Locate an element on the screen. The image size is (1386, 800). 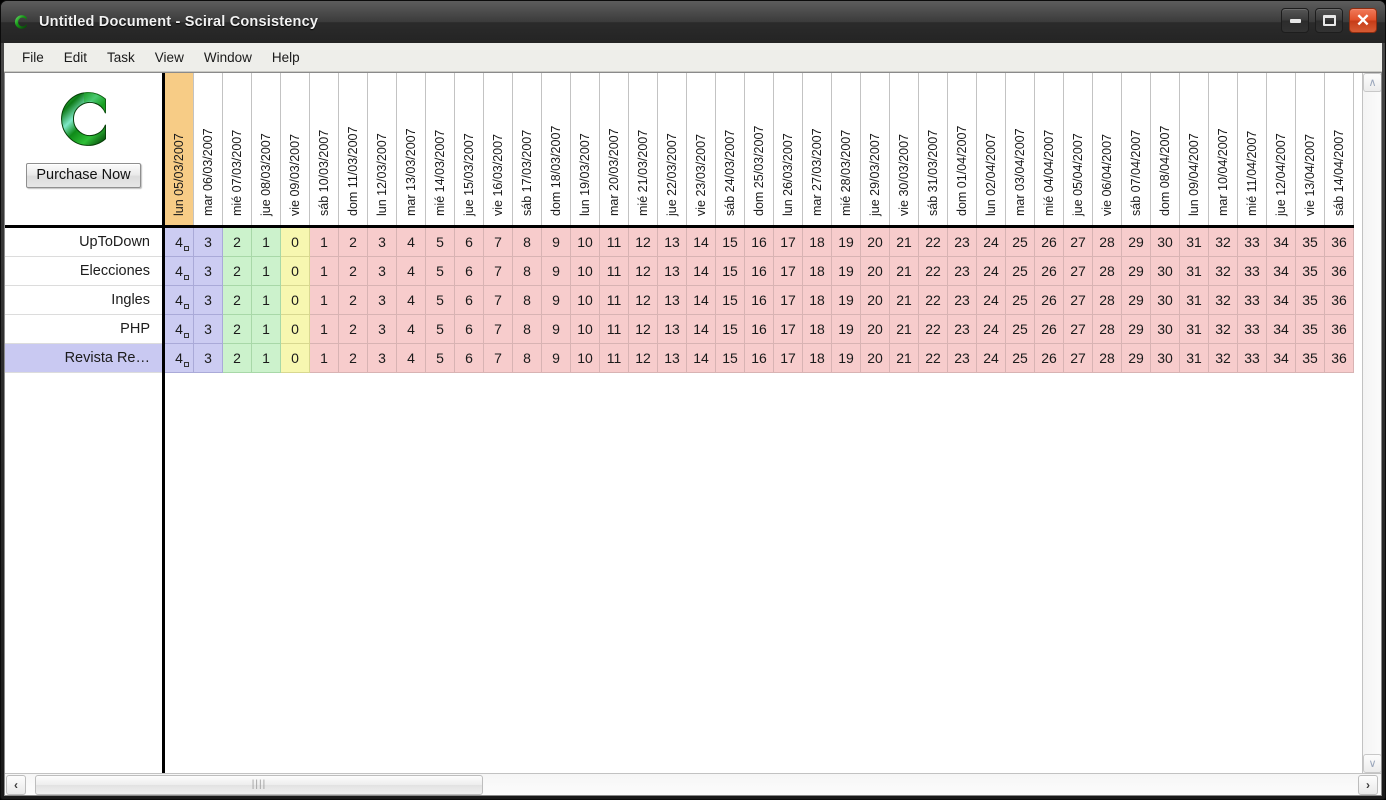
date-column-header: mié 28/03/2007 is located at coordinates (846, 149).